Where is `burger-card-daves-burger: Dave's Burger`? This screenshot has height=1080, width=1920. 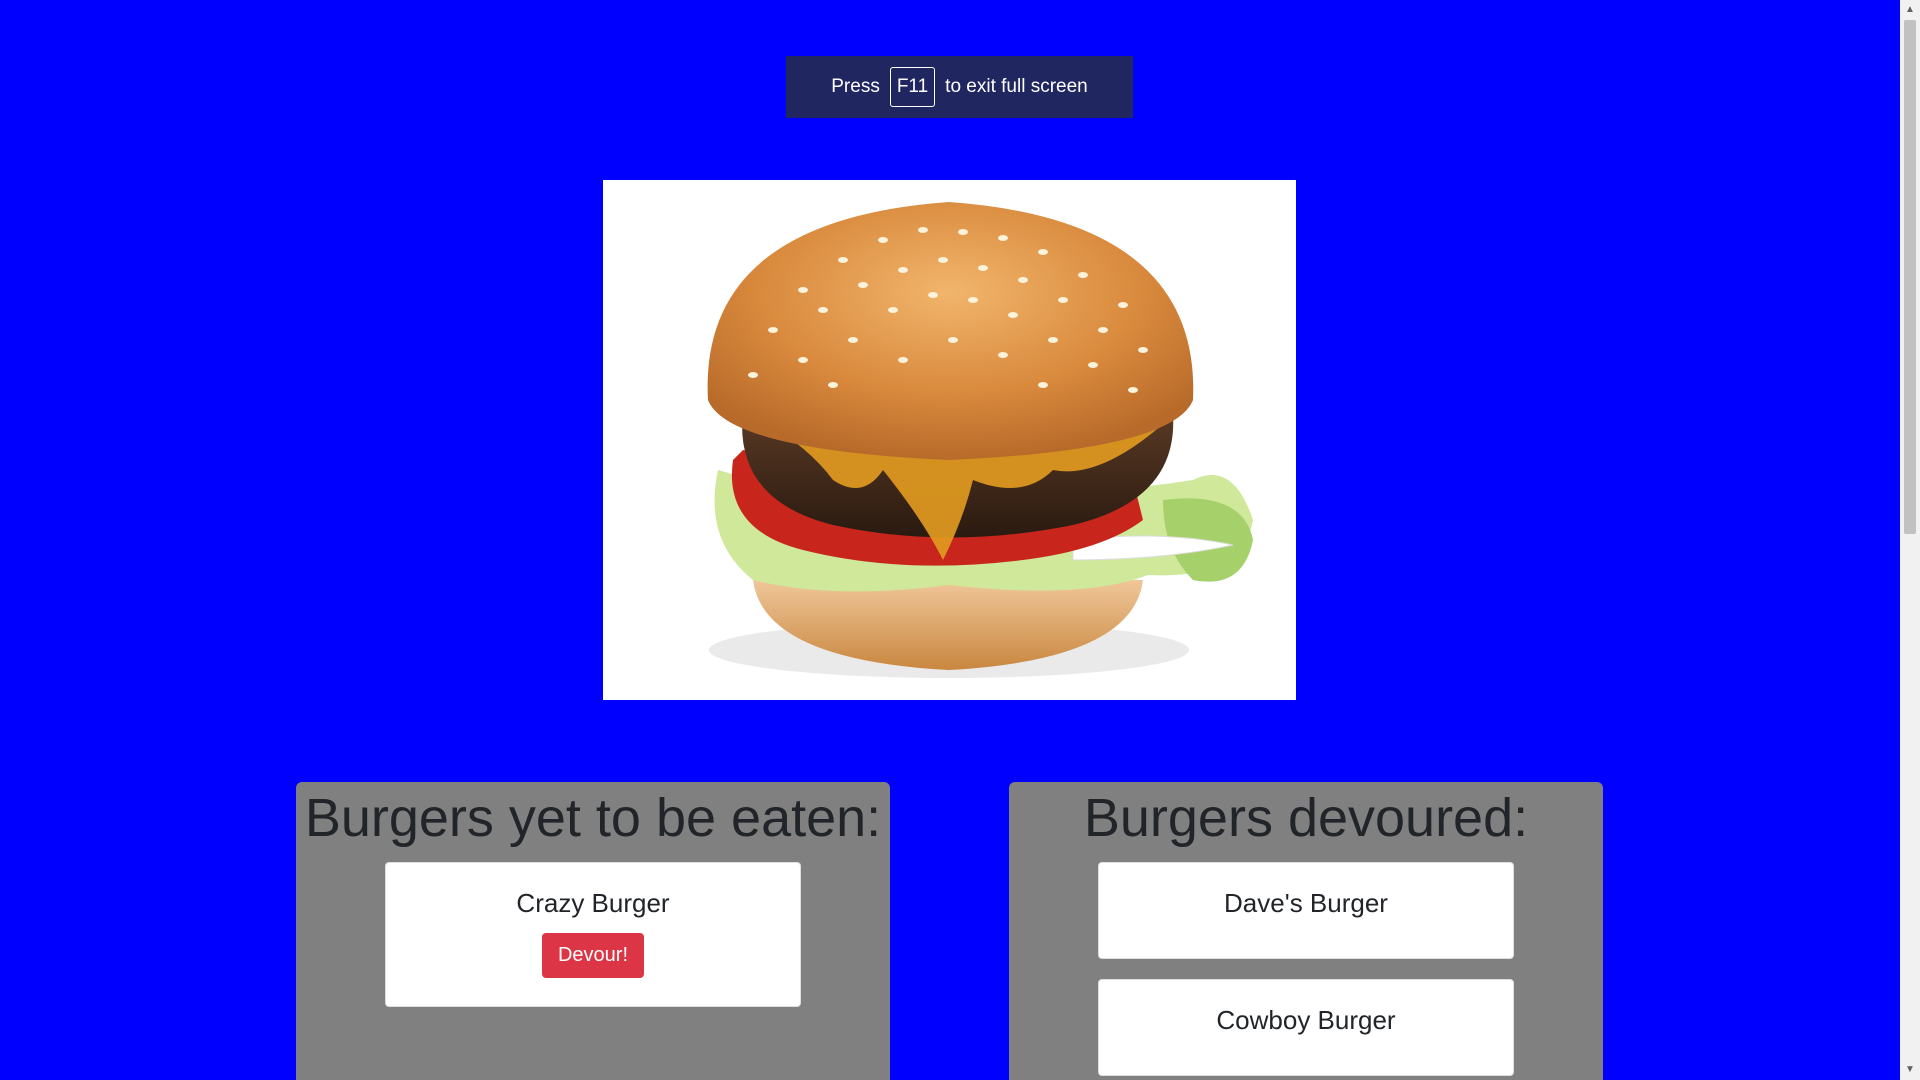
burger-card-daves-burger: Dave's Burger is located at coordinates (1306, 910).